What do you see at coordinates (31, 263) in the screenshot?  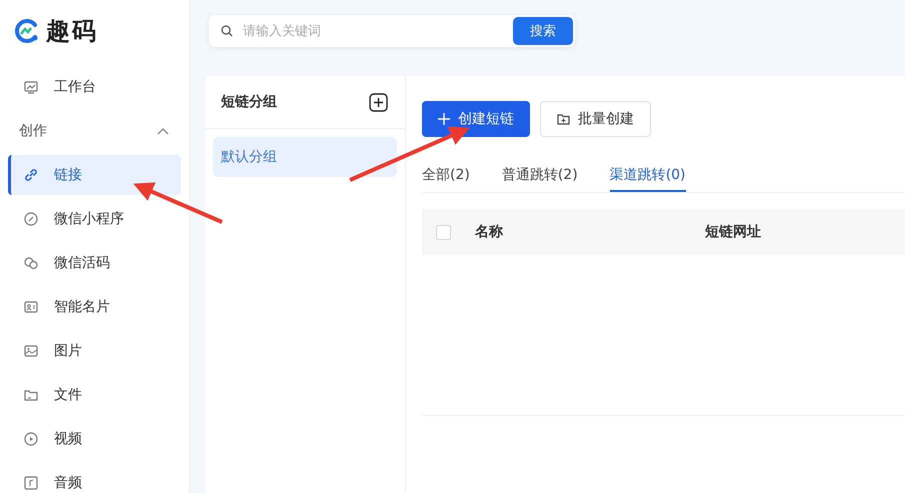 I see `chat-bubbles-icon` at bounding box center [31, 263].